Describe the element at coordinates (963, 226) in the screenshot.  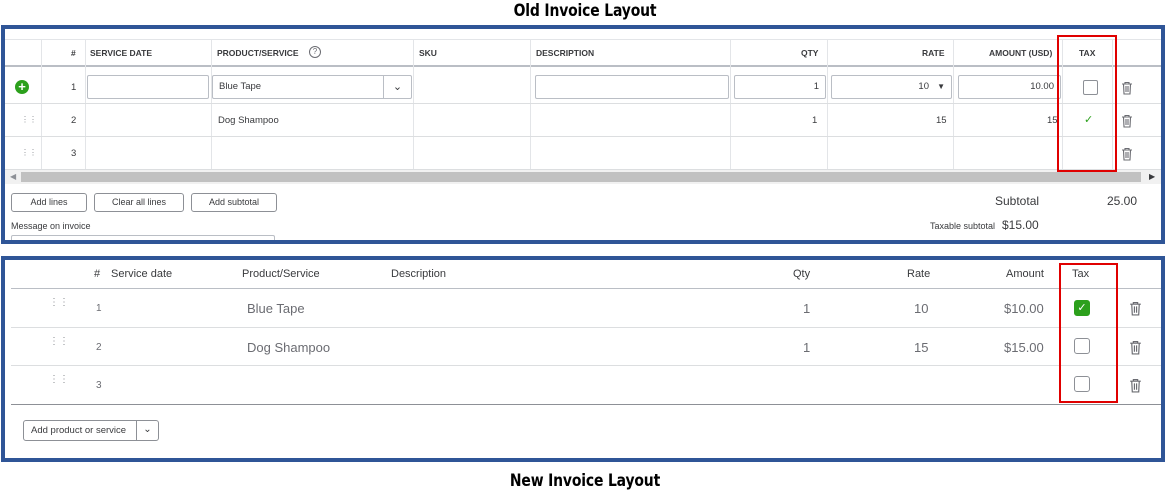
I see `taxable-subtotal-label: Taxable subtotal` at that location.